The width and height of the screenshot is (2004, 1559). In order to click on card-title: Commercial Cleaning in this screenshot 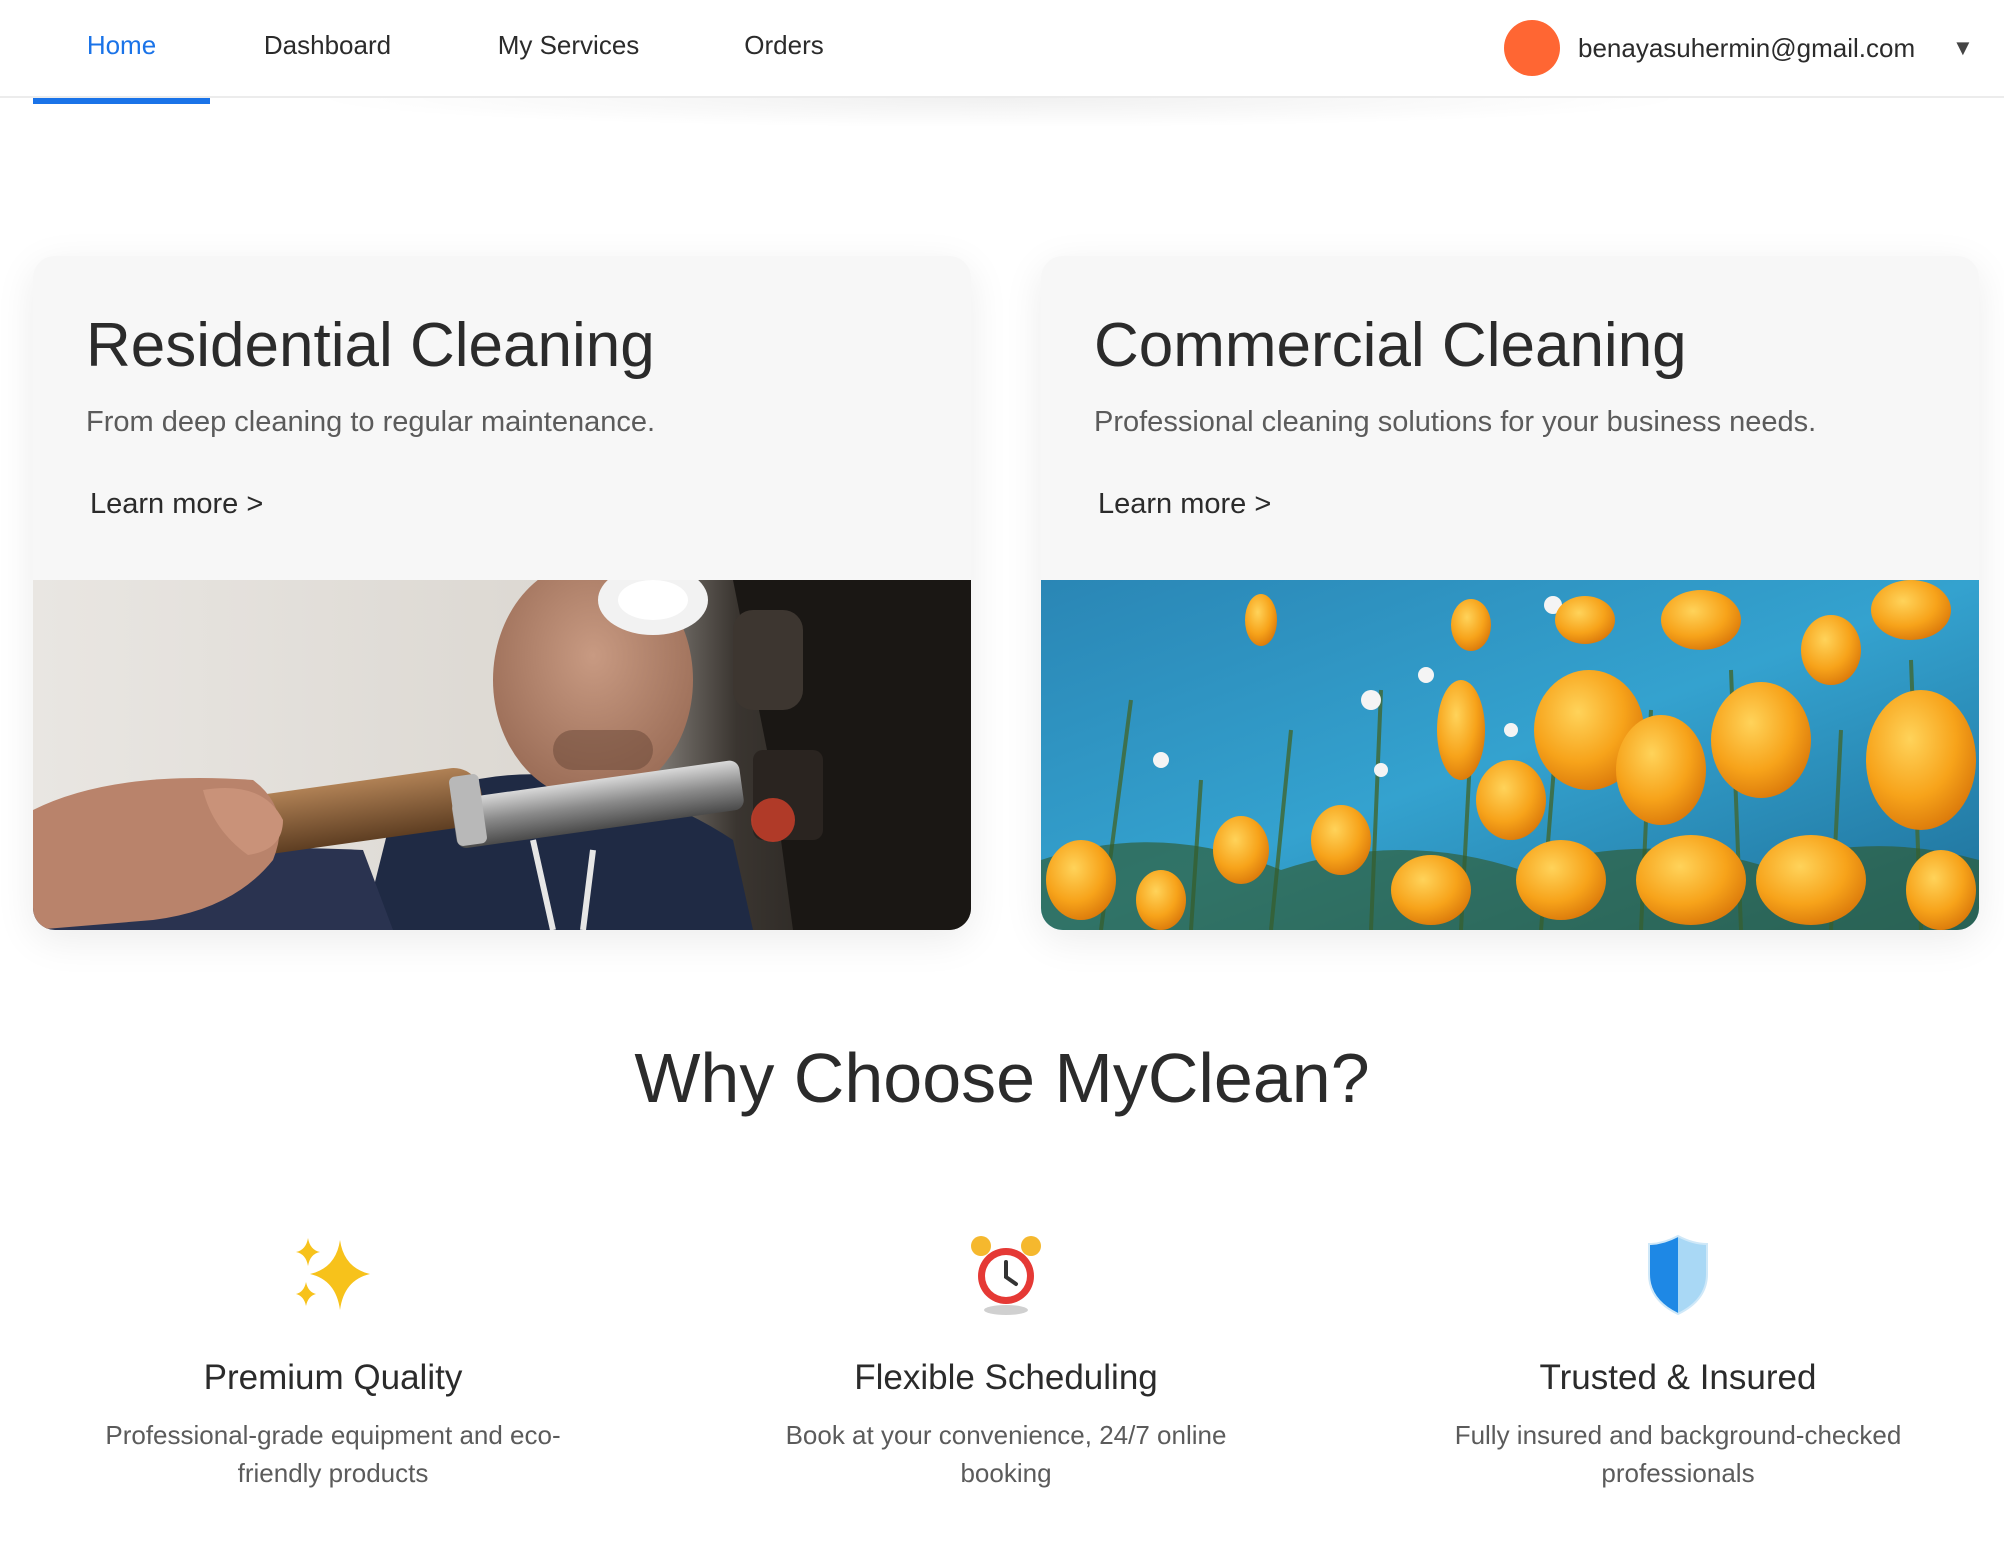, I will do `click(1390, 345)`.